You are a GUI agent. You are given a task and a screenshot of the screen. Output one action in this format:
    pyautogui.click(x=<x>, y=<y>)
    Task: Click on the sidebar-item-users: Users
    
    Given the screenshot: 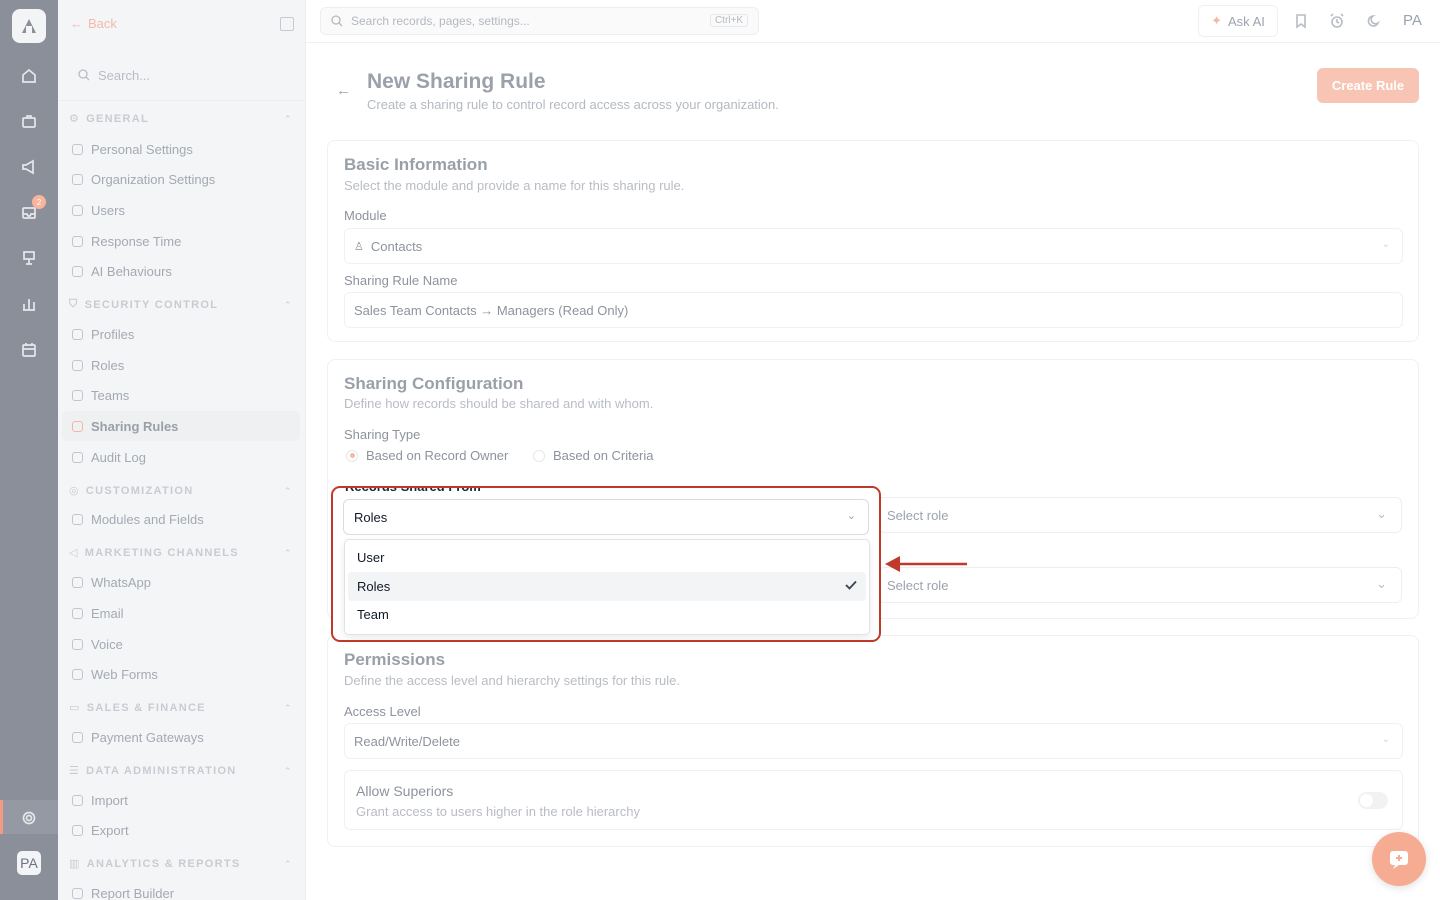 What is the action you would take?
    pyautogui.click(x=98, y=210)
    